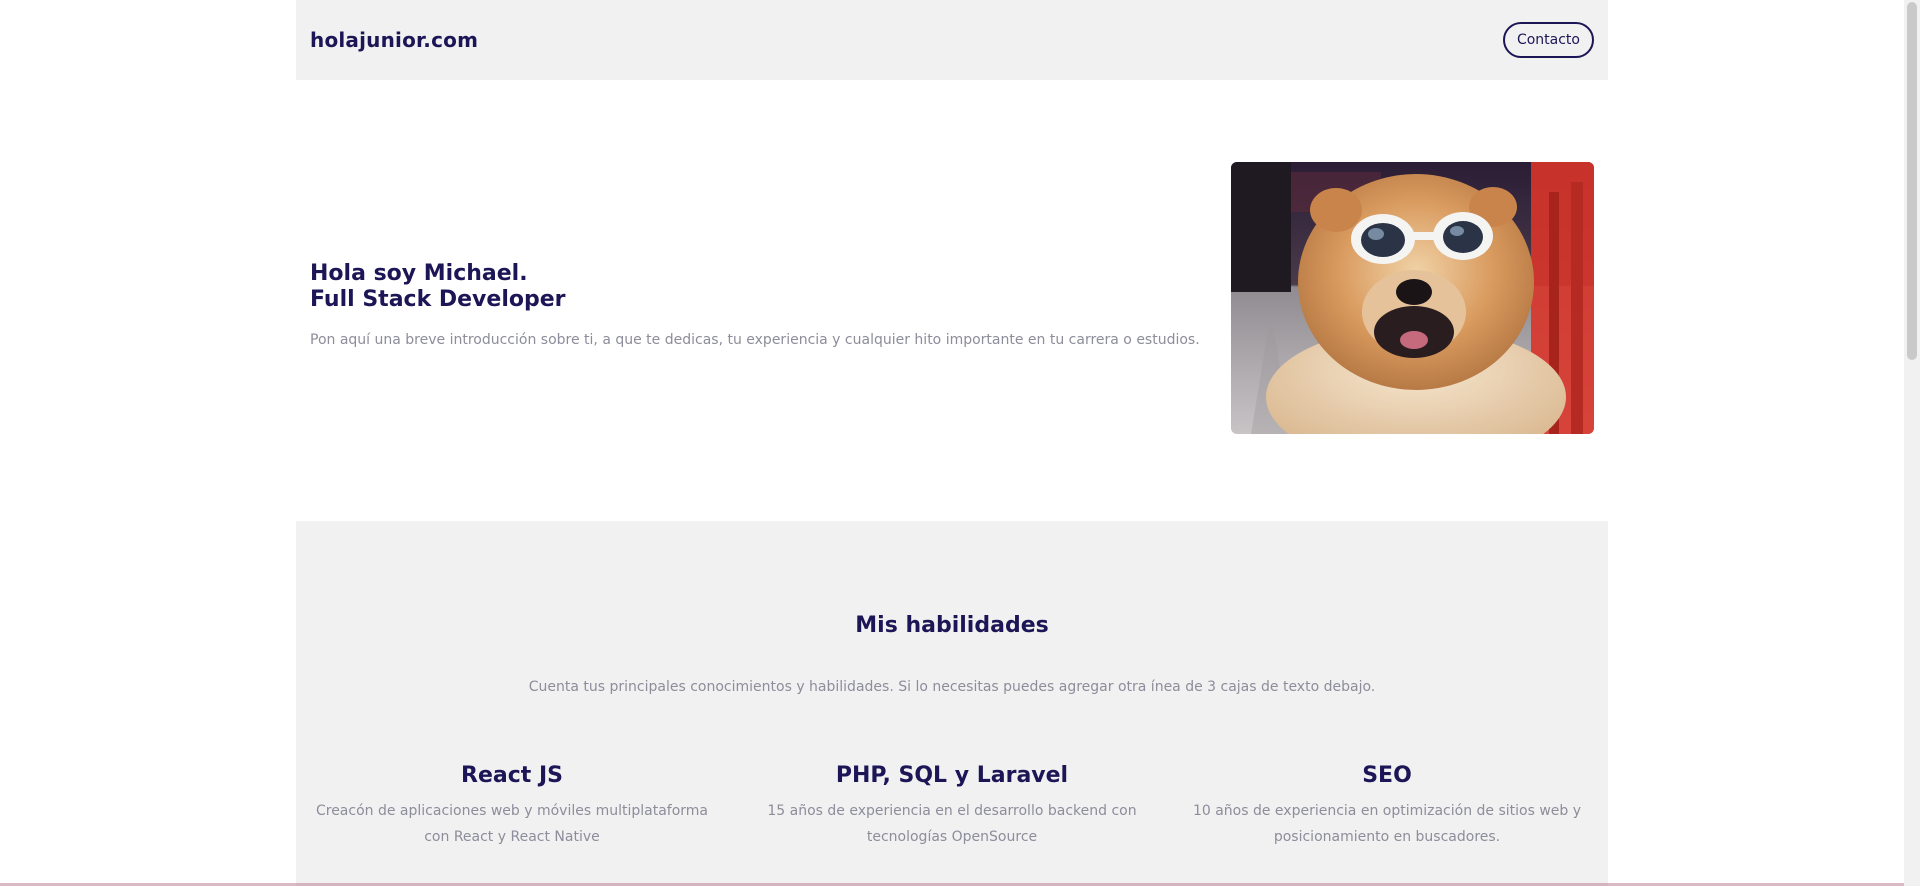  I want to click on skills-title: Mis habilidades, so click(952, 625).